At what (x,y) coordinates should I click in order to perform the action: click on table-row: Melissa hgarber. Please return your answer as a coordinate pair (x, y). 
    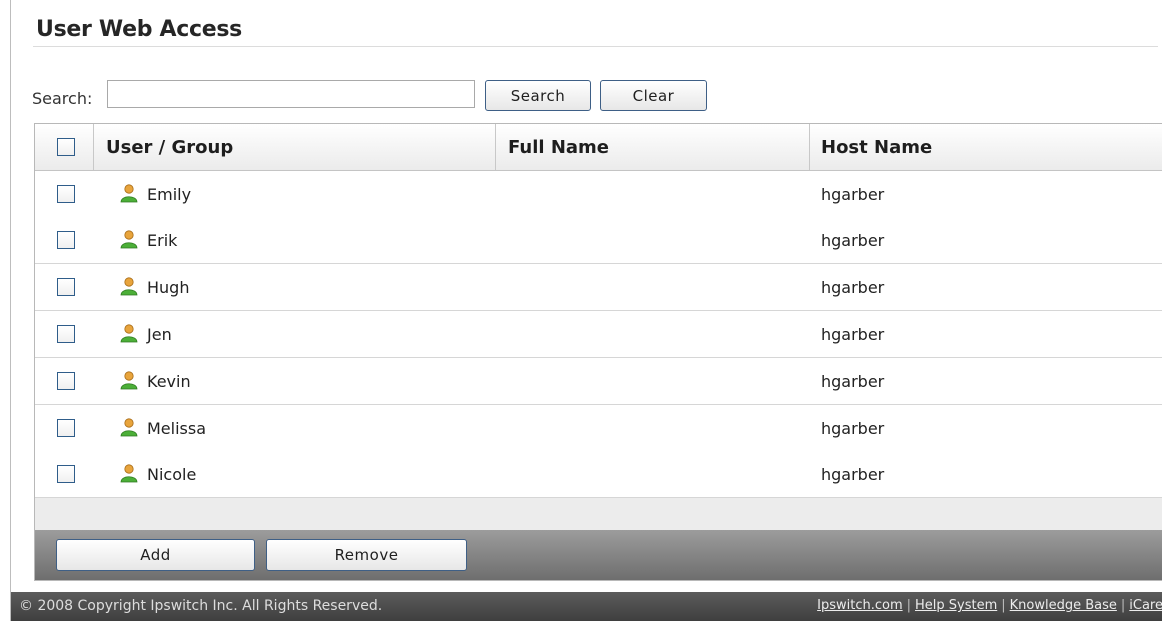
    Looking at the image, I should click on (598, 428).